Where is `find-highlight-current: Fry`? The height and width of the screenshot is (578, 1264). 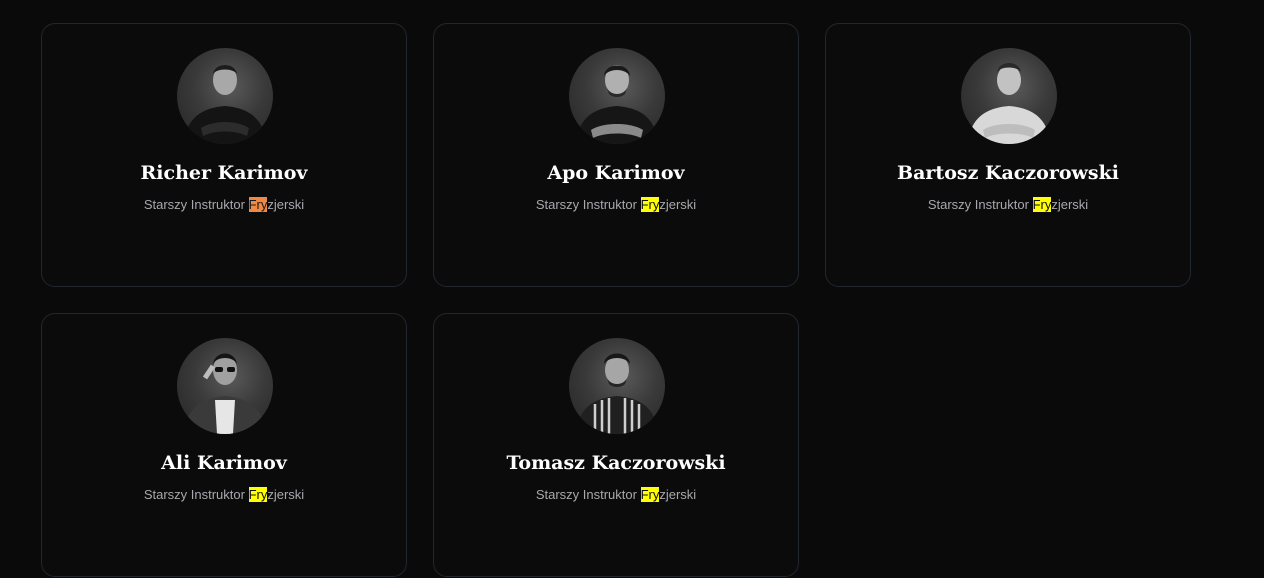
find-highlight-current: Fry is located at coordinates (258, 204).